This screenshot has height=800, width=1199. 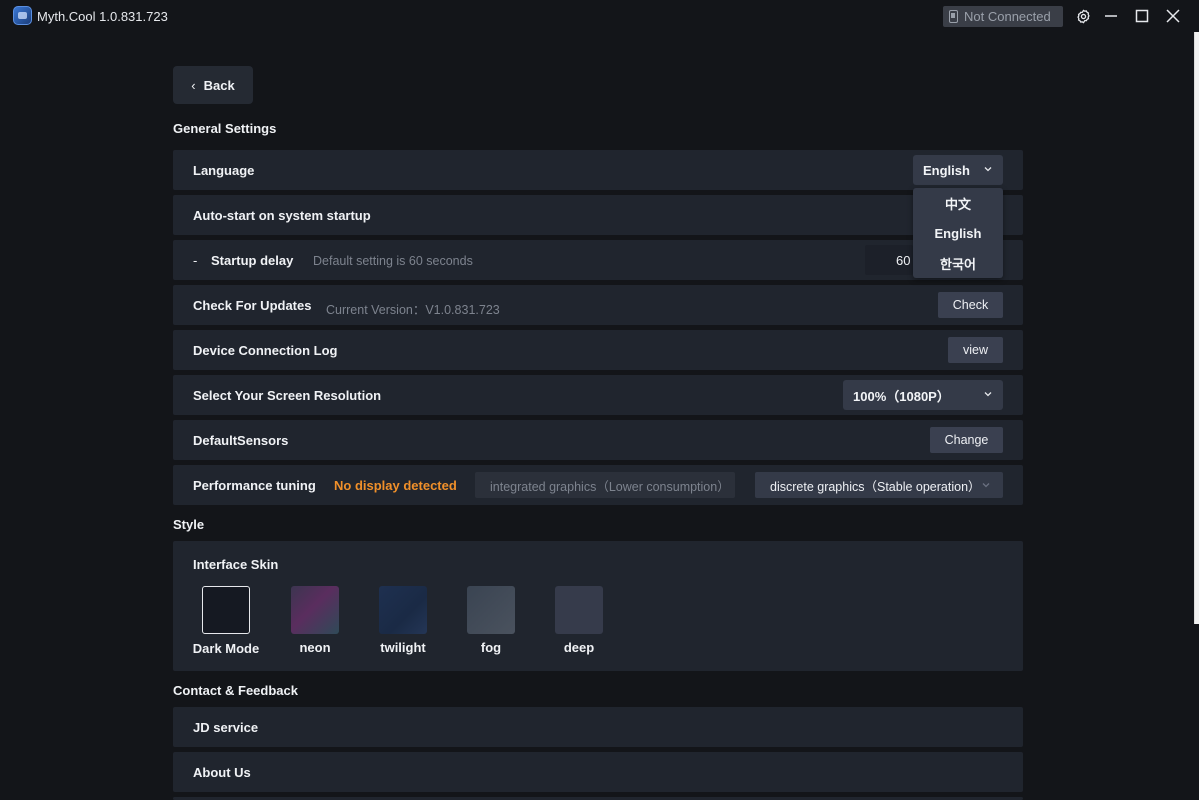 I want to click on back-button: ‹ Back, so click(x=213, y=85).